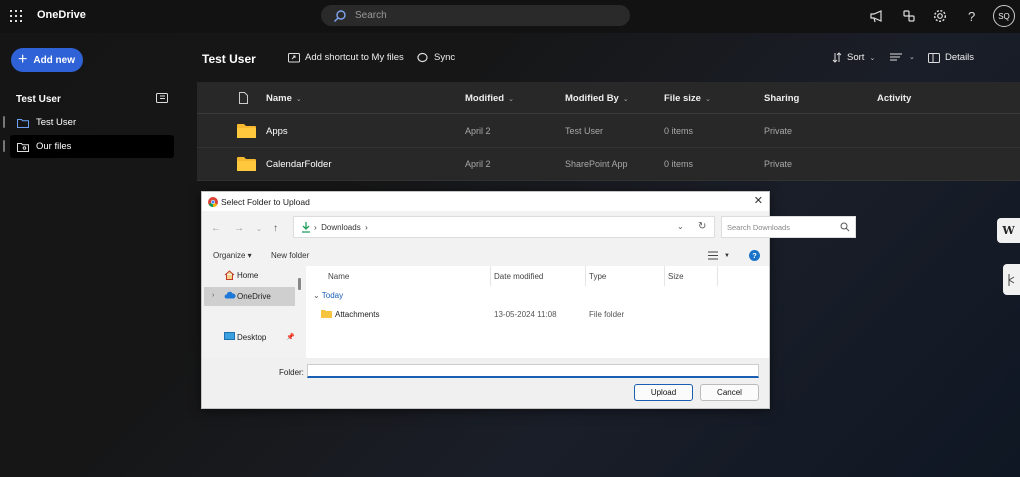 The width and height of the screenshot is (1020, 477). I want to click on up-arrow-icon: ↑, so click(275, 228).